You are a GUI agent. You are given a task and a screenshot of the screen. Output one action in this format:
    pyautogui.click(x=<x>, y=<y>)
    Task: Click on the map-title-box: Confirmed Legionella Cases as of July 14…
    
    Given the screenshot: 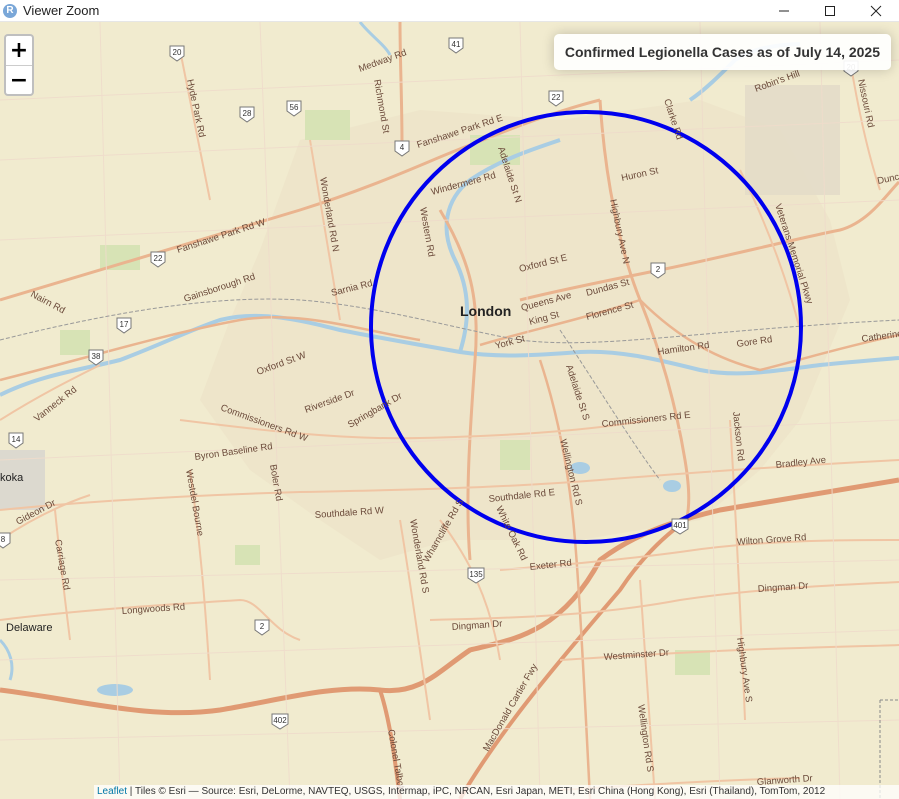 What is the action you would take?
    pyautogui.click(x=722, y=52)
    